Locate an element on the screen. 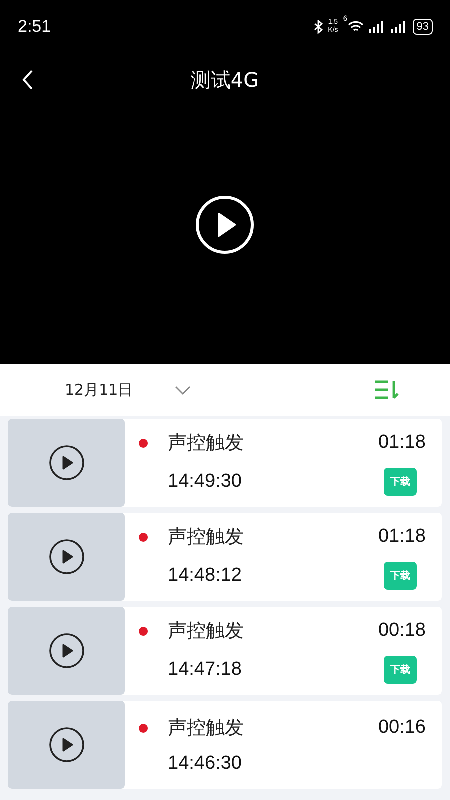 The height and width of the screenshot is (800, 450). record-time: 14:47:18 is located at coordinates (205, 670).